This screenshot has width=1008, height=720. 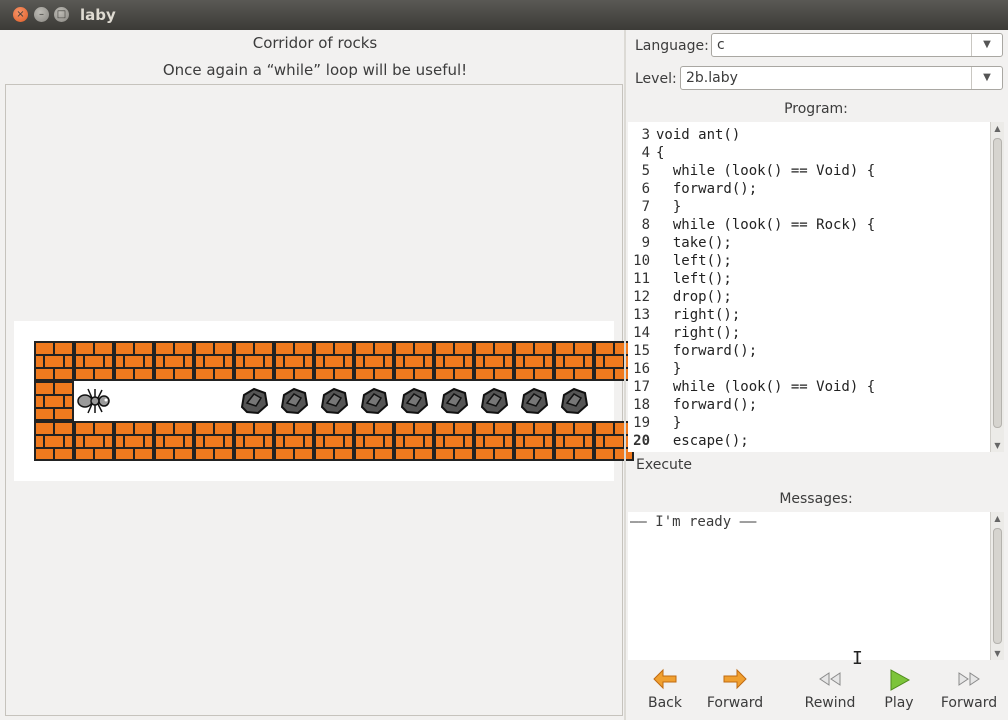 What do you see at coordinates (645, 207) in the screenshot?
I see `line-number: 7` at bounding box center [645, 207].